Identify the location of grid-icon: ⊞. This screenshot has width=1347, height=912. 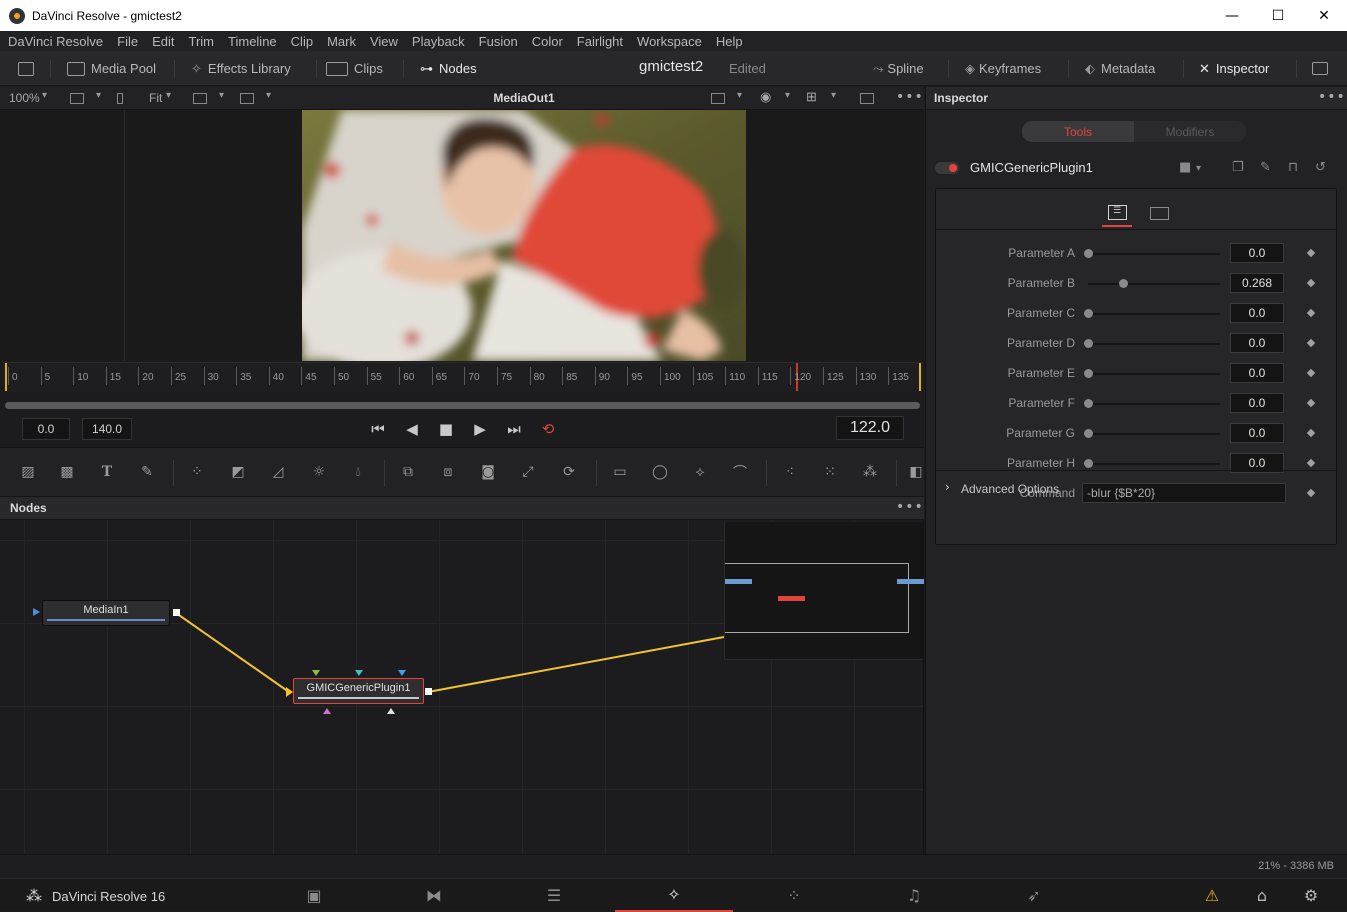
(811, 97).